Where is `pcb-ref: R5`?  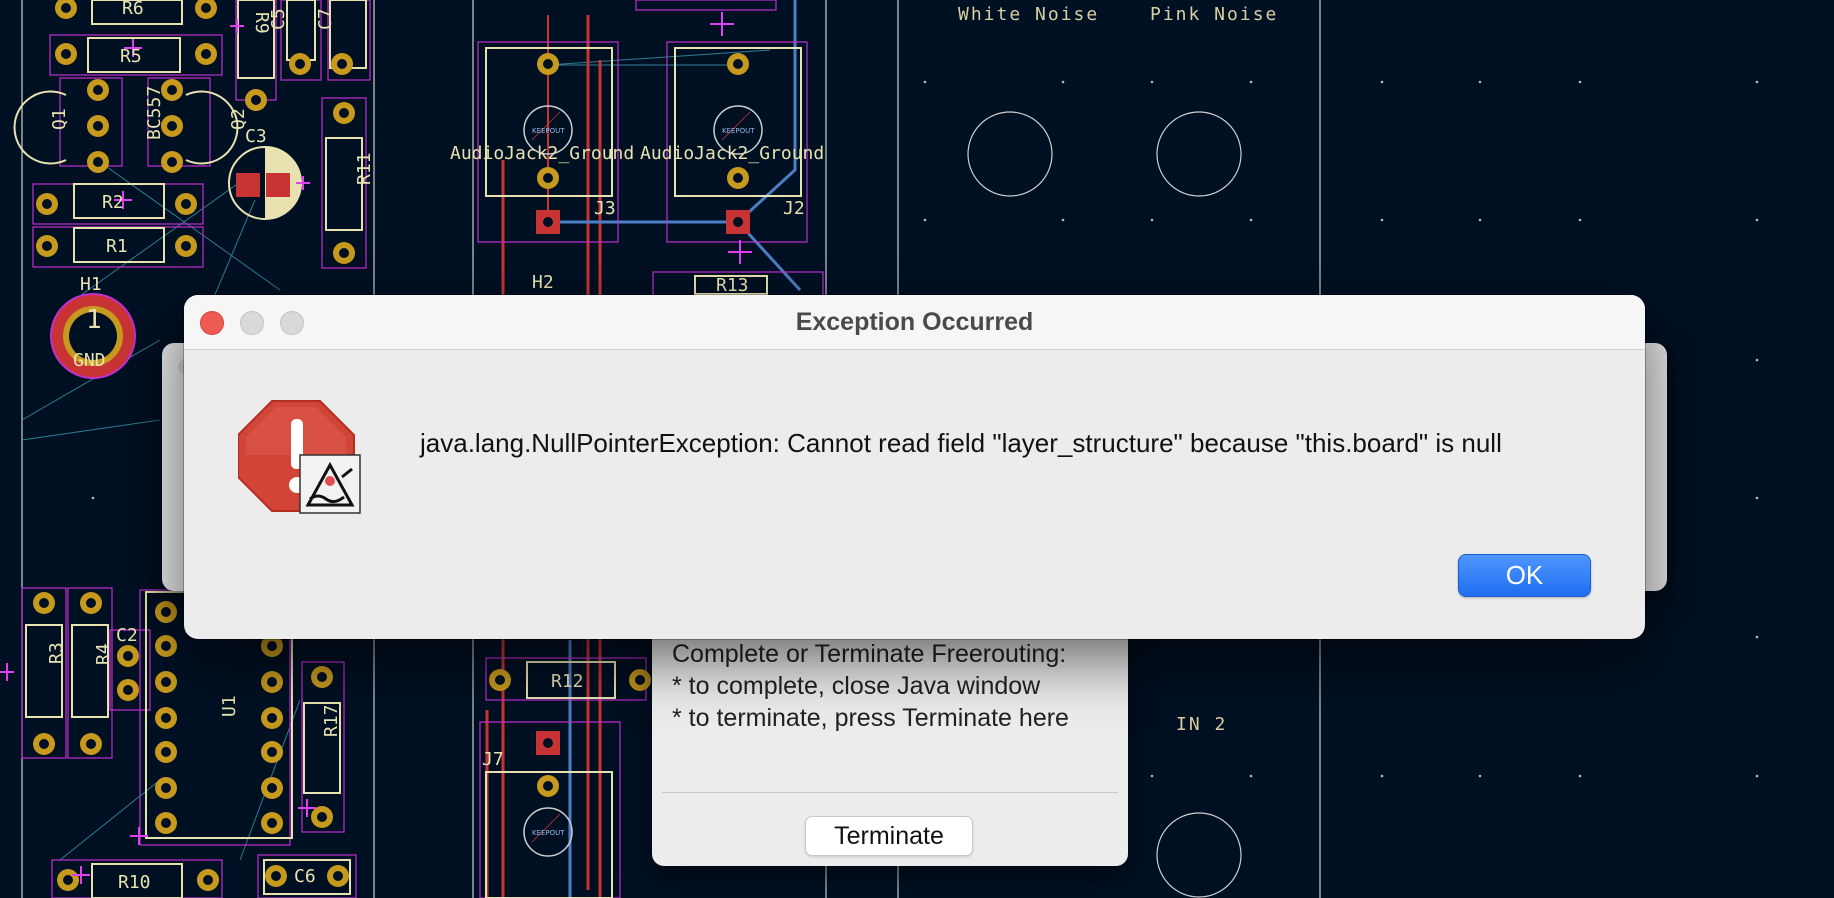
pcb-ref: R5 is located at coordinates (131, 56).